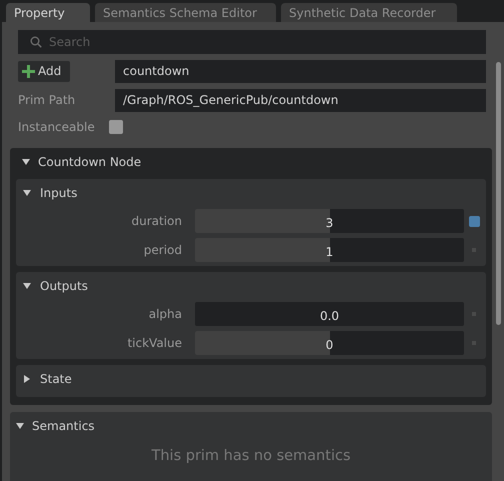 The image size is (504, 481). Describe the element at coordinates (59, 193) in the screenshot. I see `section-title: Inputs` at that location.